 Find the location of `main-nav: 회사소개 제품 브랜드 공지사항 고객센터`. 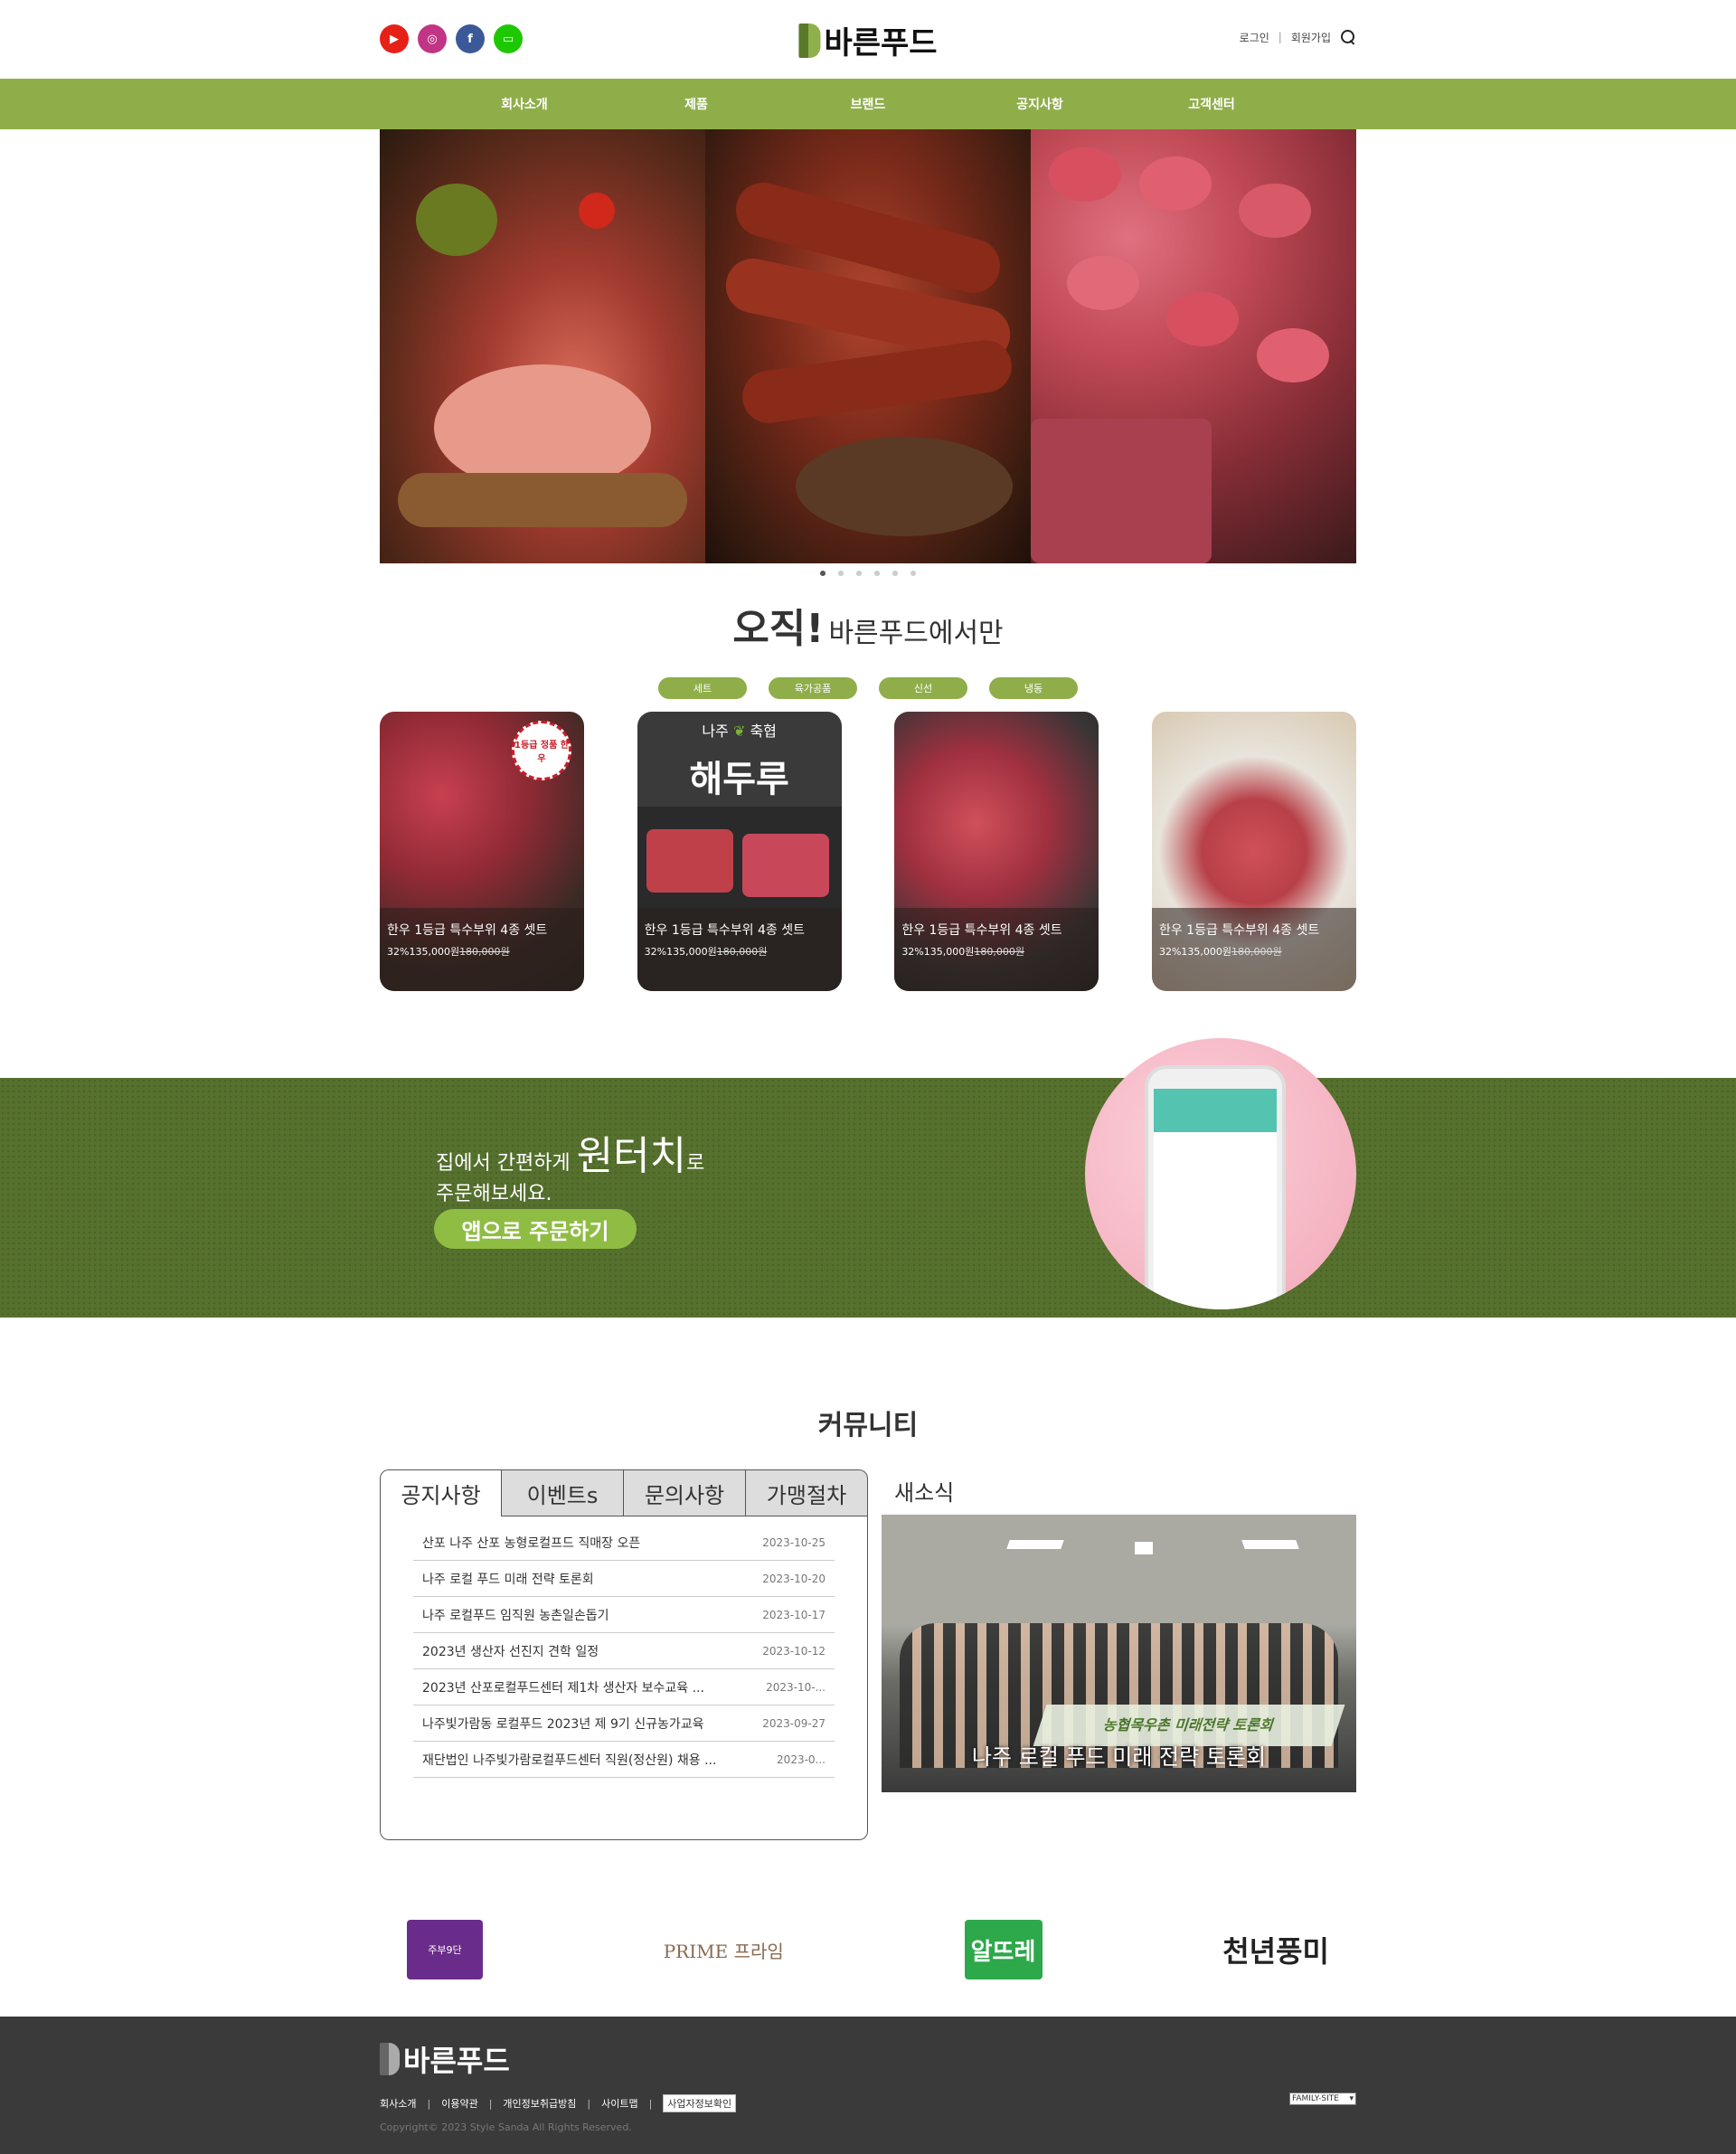

main-nav: 회사소개 제품 브랜드 공지사항 고객센터 is located at coordinates (868, 104).